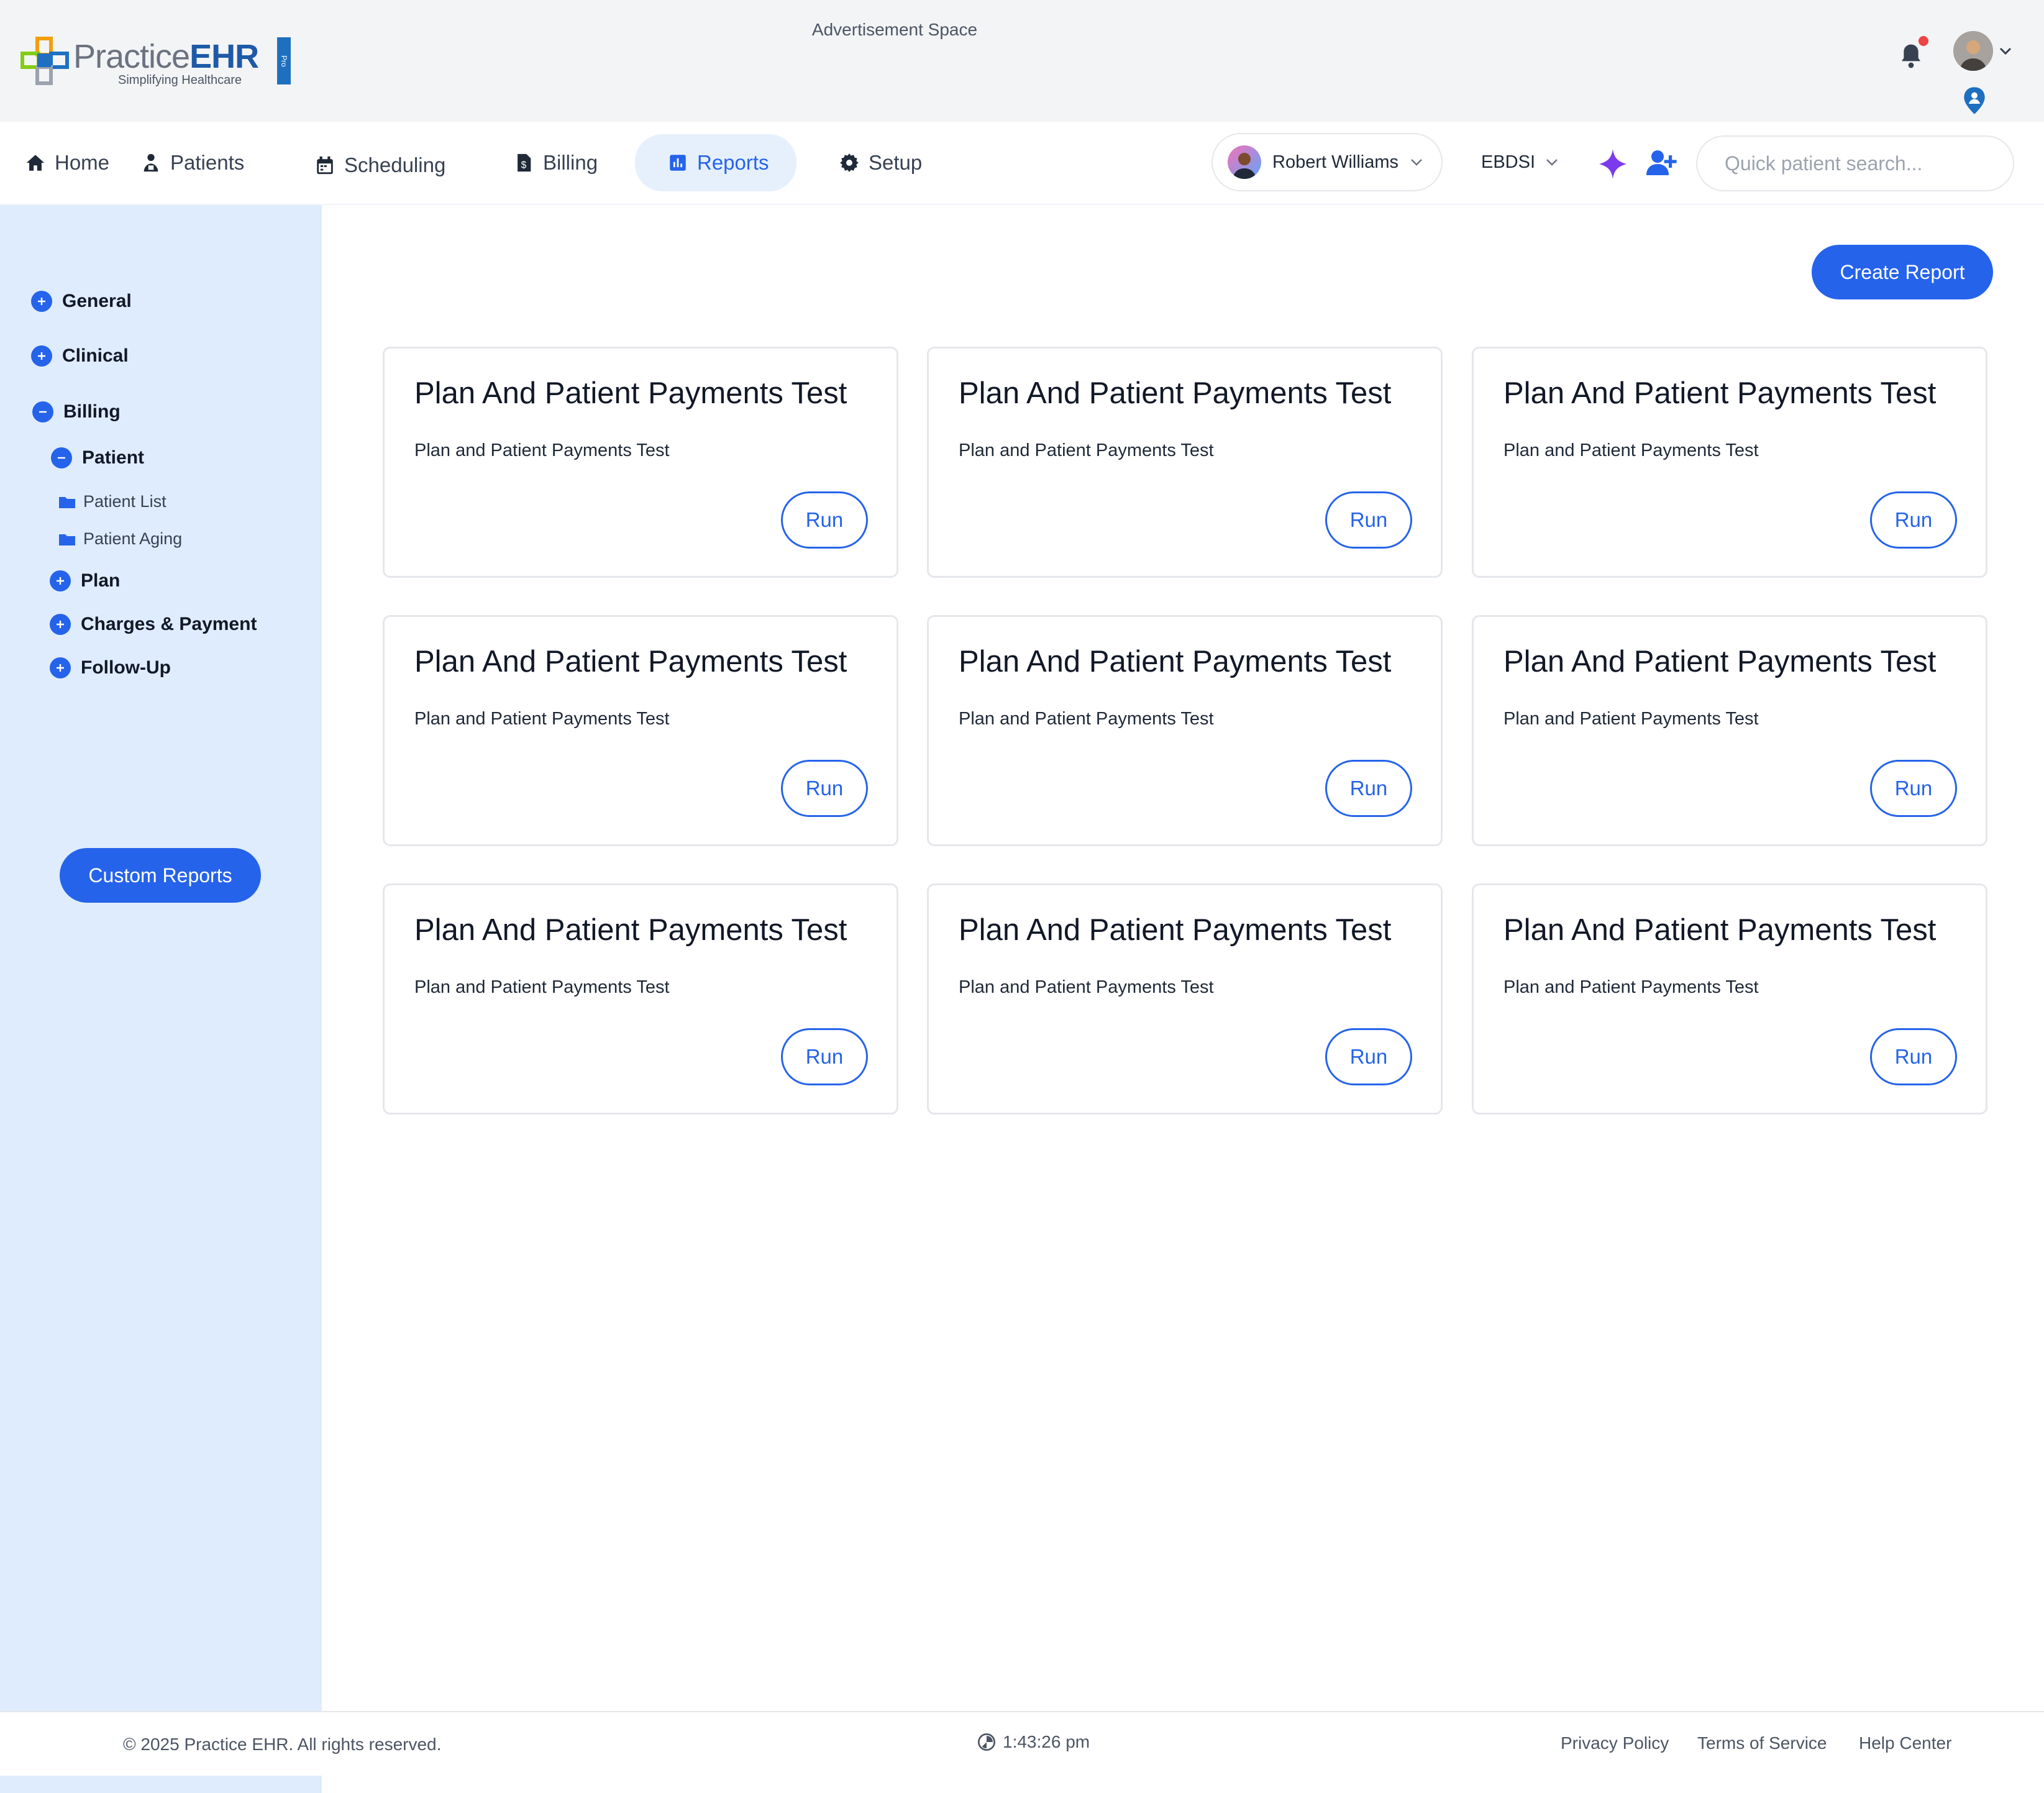 The image size is (2044, 1793). What do you see at coordinates (896, 162) in the screenshot?
I see `nav-setup-label: Setup` at bounding box center [896, 162].